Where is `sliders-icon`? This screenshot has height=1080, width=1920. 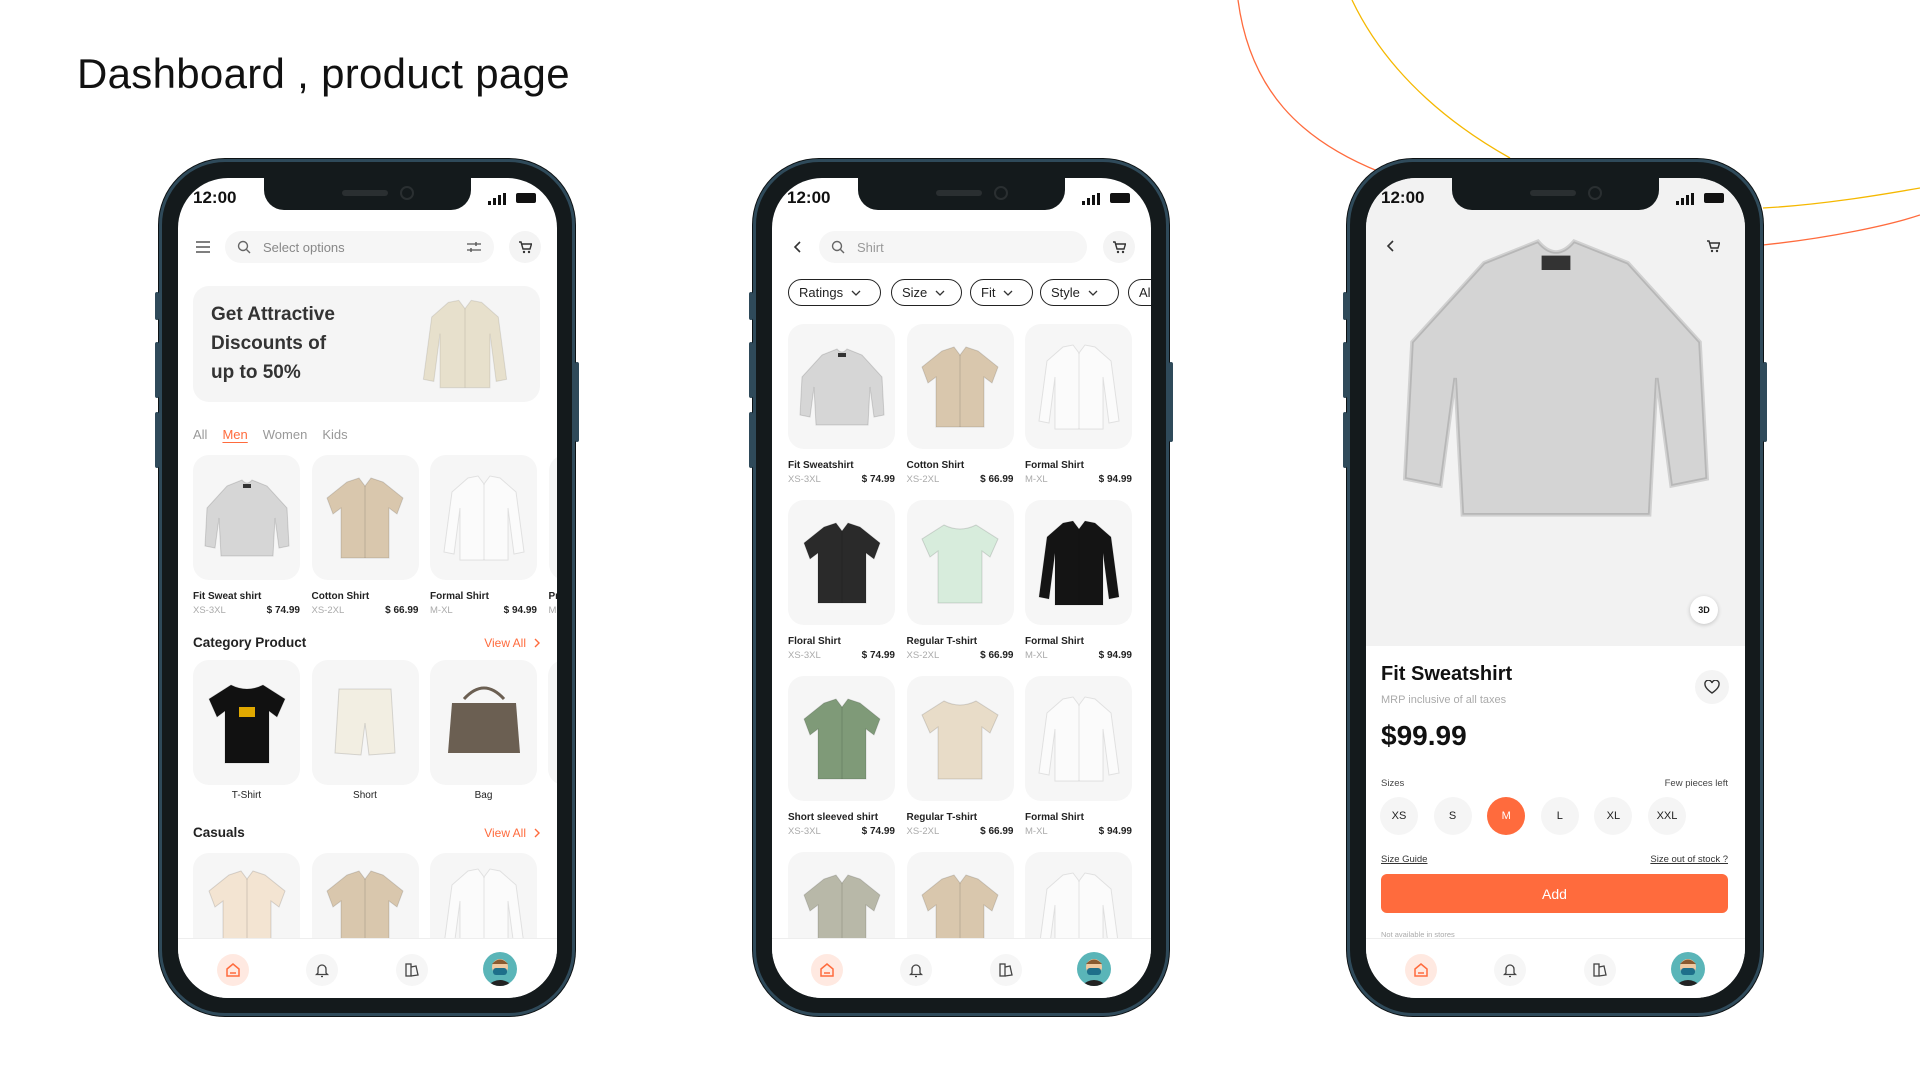 sliders-icon is located at coordinates (474, 247).